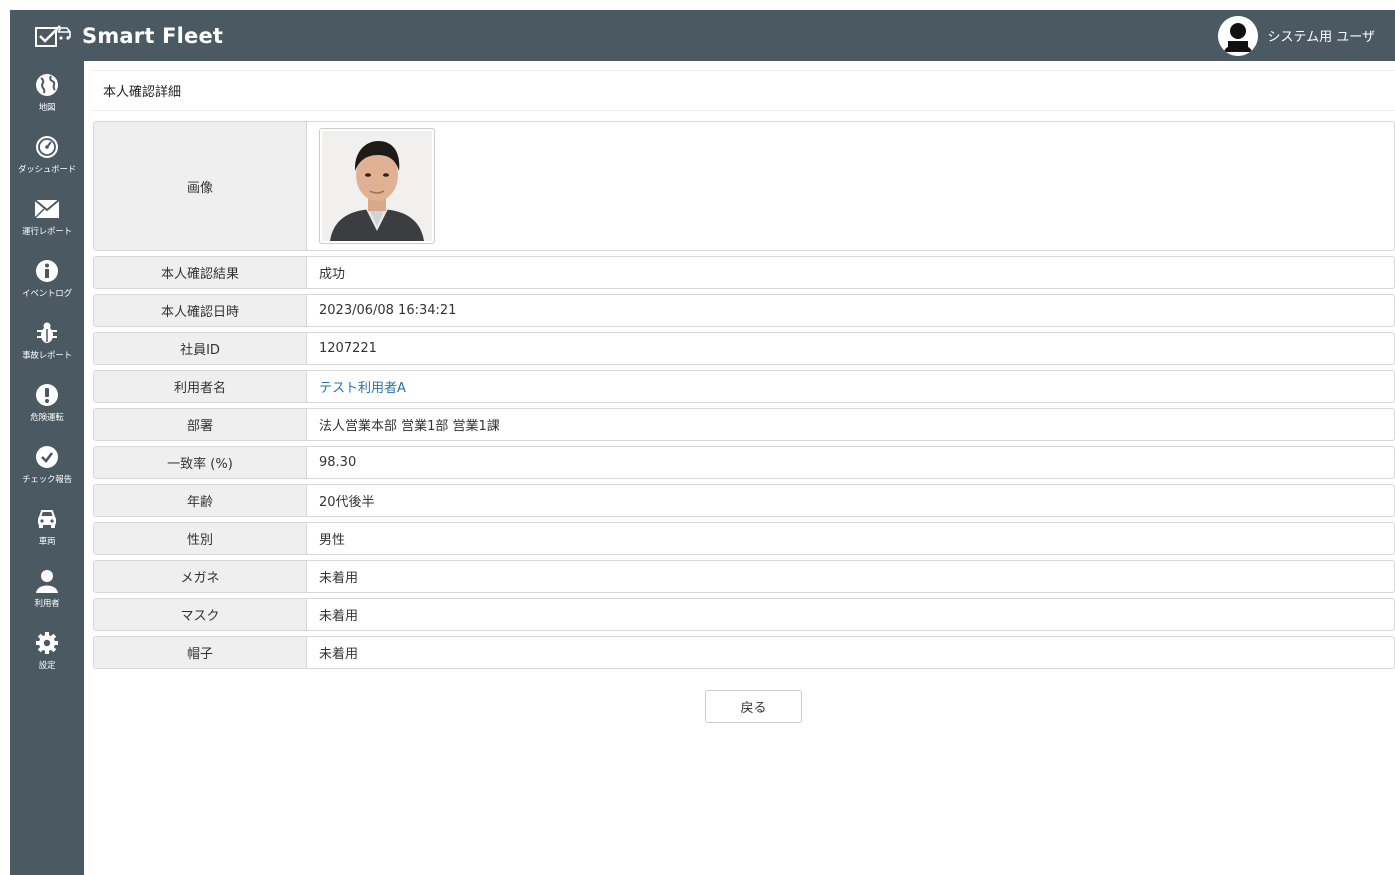 The width and height of the screenshot is (1395, 875). I want to click on detail-label: 本人確認結果, so click(200, 272).